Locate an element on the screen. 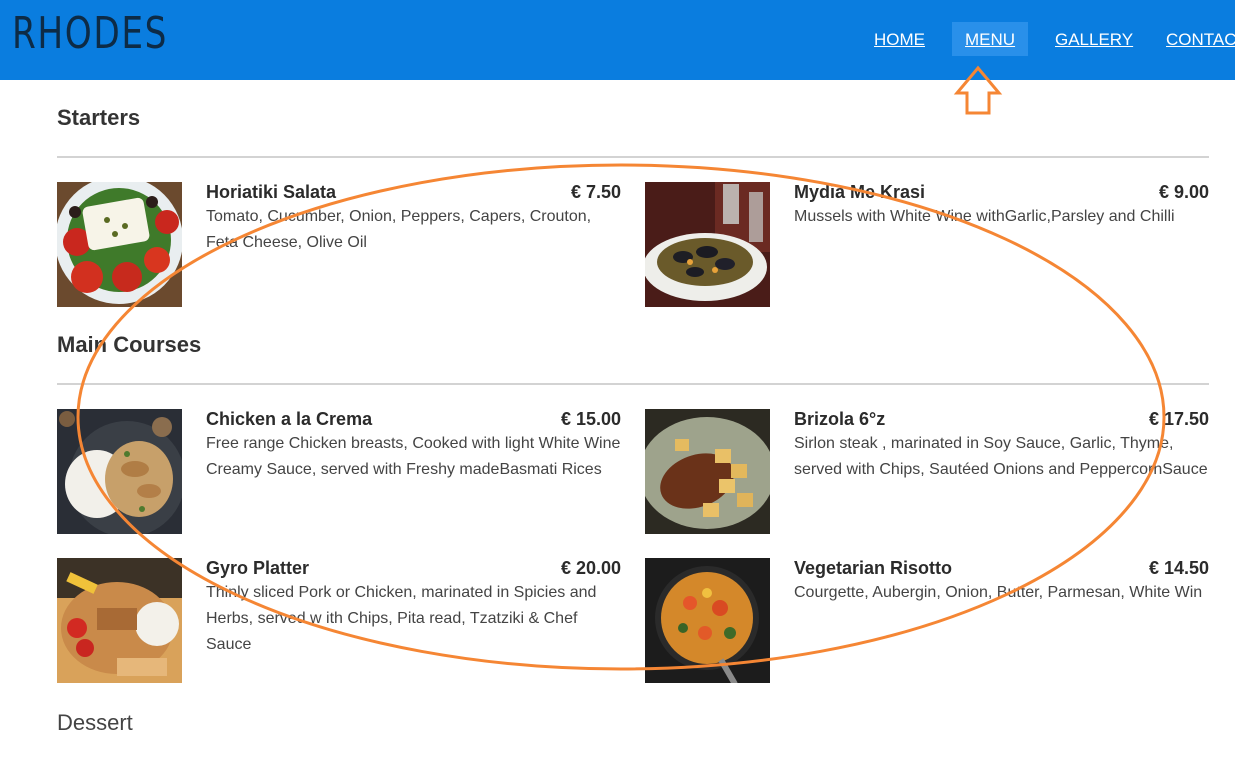 The image size is (1235, 759). dish-price: € 14.50 is located at coordinates (1178, 568).